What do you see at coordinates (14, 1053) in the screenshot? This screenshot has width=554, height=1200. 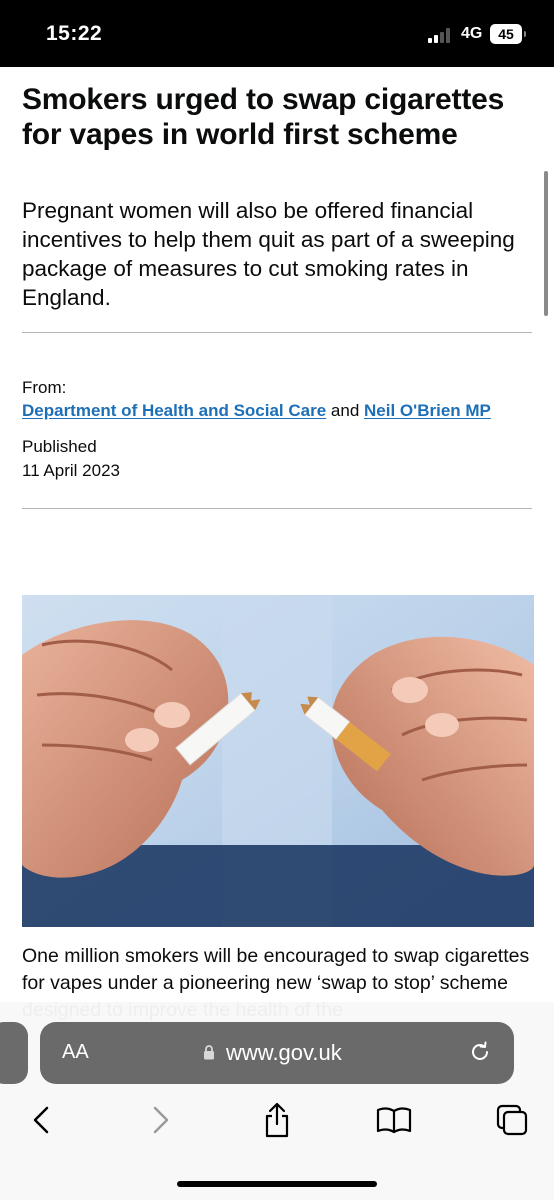 I see `previous-tab-edge` at bounding box center [14, 1053].